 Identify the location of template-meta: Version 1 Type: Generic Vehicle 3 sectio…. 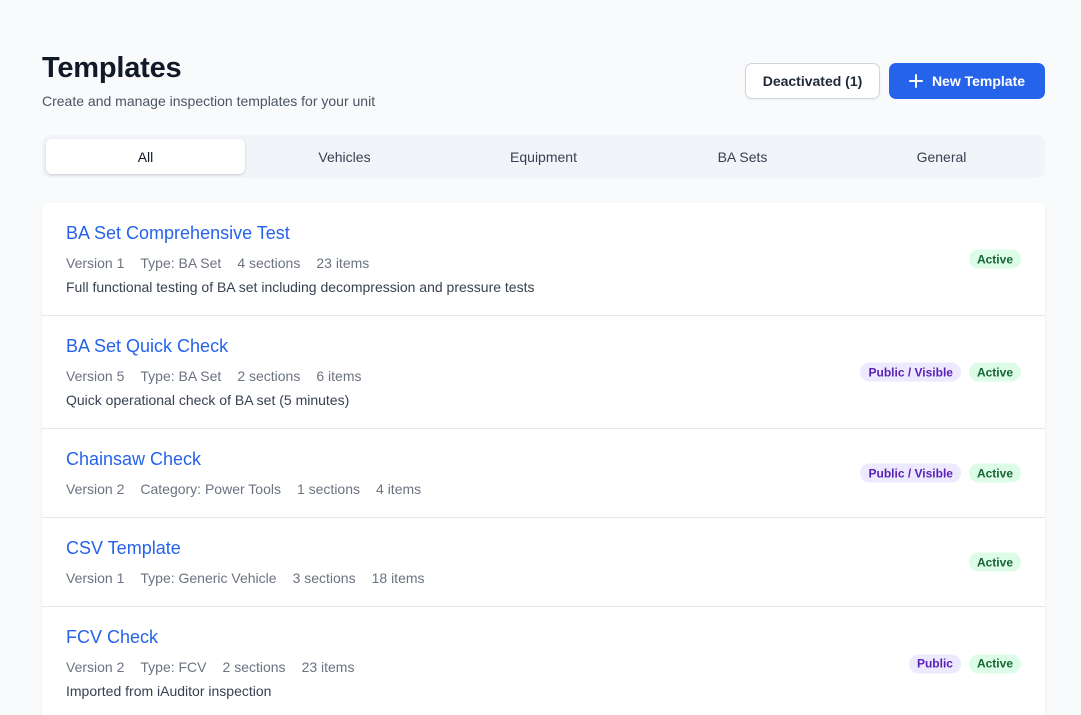
(543, 578).